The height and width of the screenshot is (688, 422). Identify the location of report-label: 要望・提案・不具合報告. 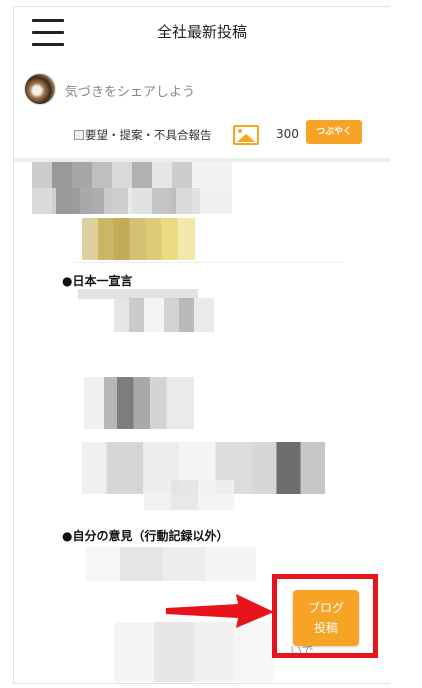
(148, 135).